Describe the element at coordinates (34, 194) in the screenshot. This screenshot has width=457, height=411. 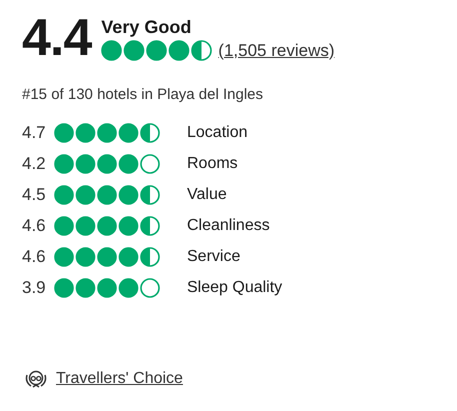
I see `subrating-score: 4.5` at that location.